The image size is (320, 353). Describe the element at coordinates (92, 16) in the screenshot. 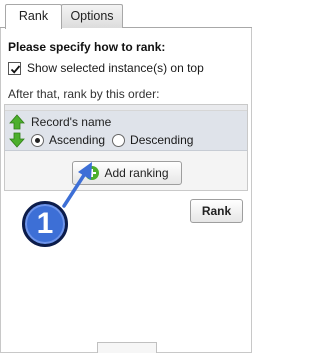

I see `tab-options: Options` at that location.